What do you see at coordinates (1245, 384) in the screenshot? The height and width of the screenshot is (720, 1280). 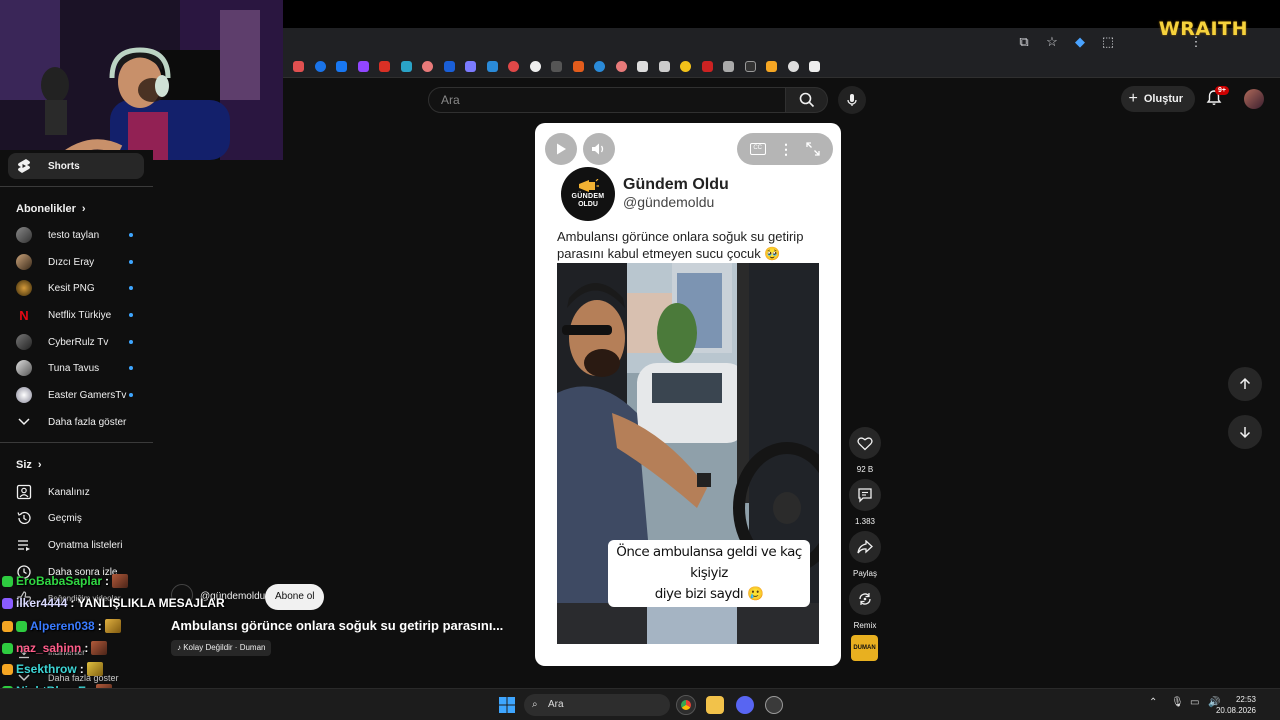 I see `previous-short-button` at bounding box center [1245, 384].